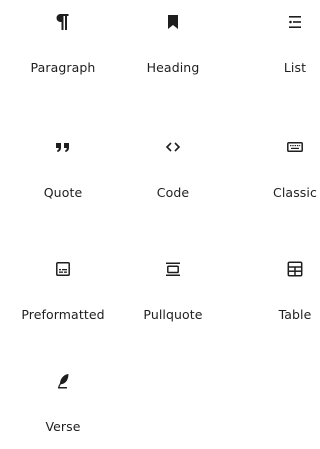 This screenshot has width=320, height=449. I want to click on block-item-paragraph: Paragraph, so click(63, 45).